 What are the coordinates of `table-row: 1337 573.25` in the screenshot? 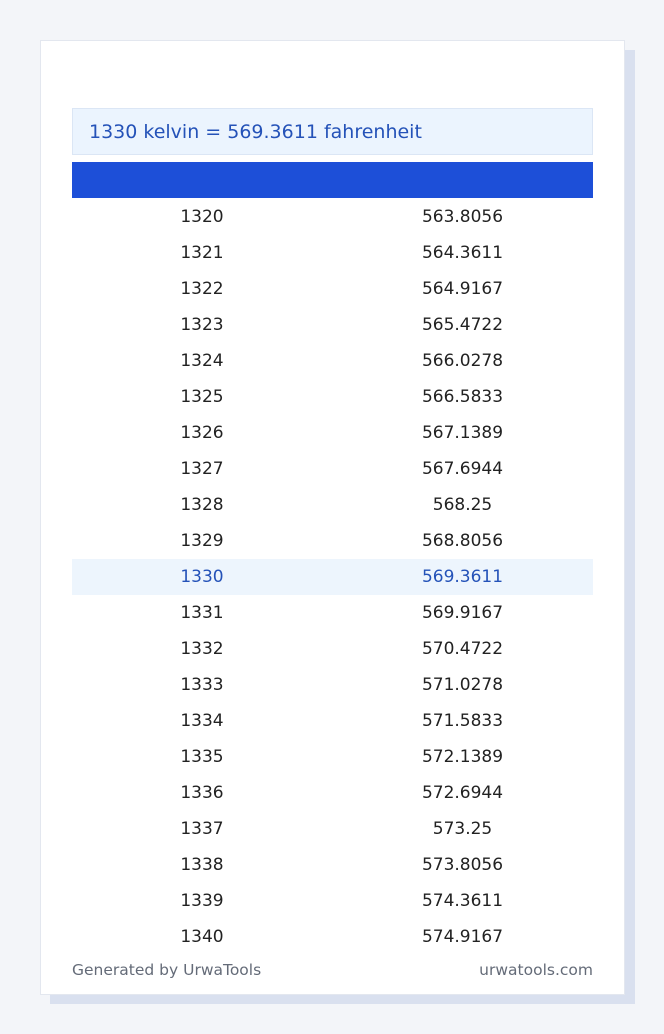 It's located at (332, 829).